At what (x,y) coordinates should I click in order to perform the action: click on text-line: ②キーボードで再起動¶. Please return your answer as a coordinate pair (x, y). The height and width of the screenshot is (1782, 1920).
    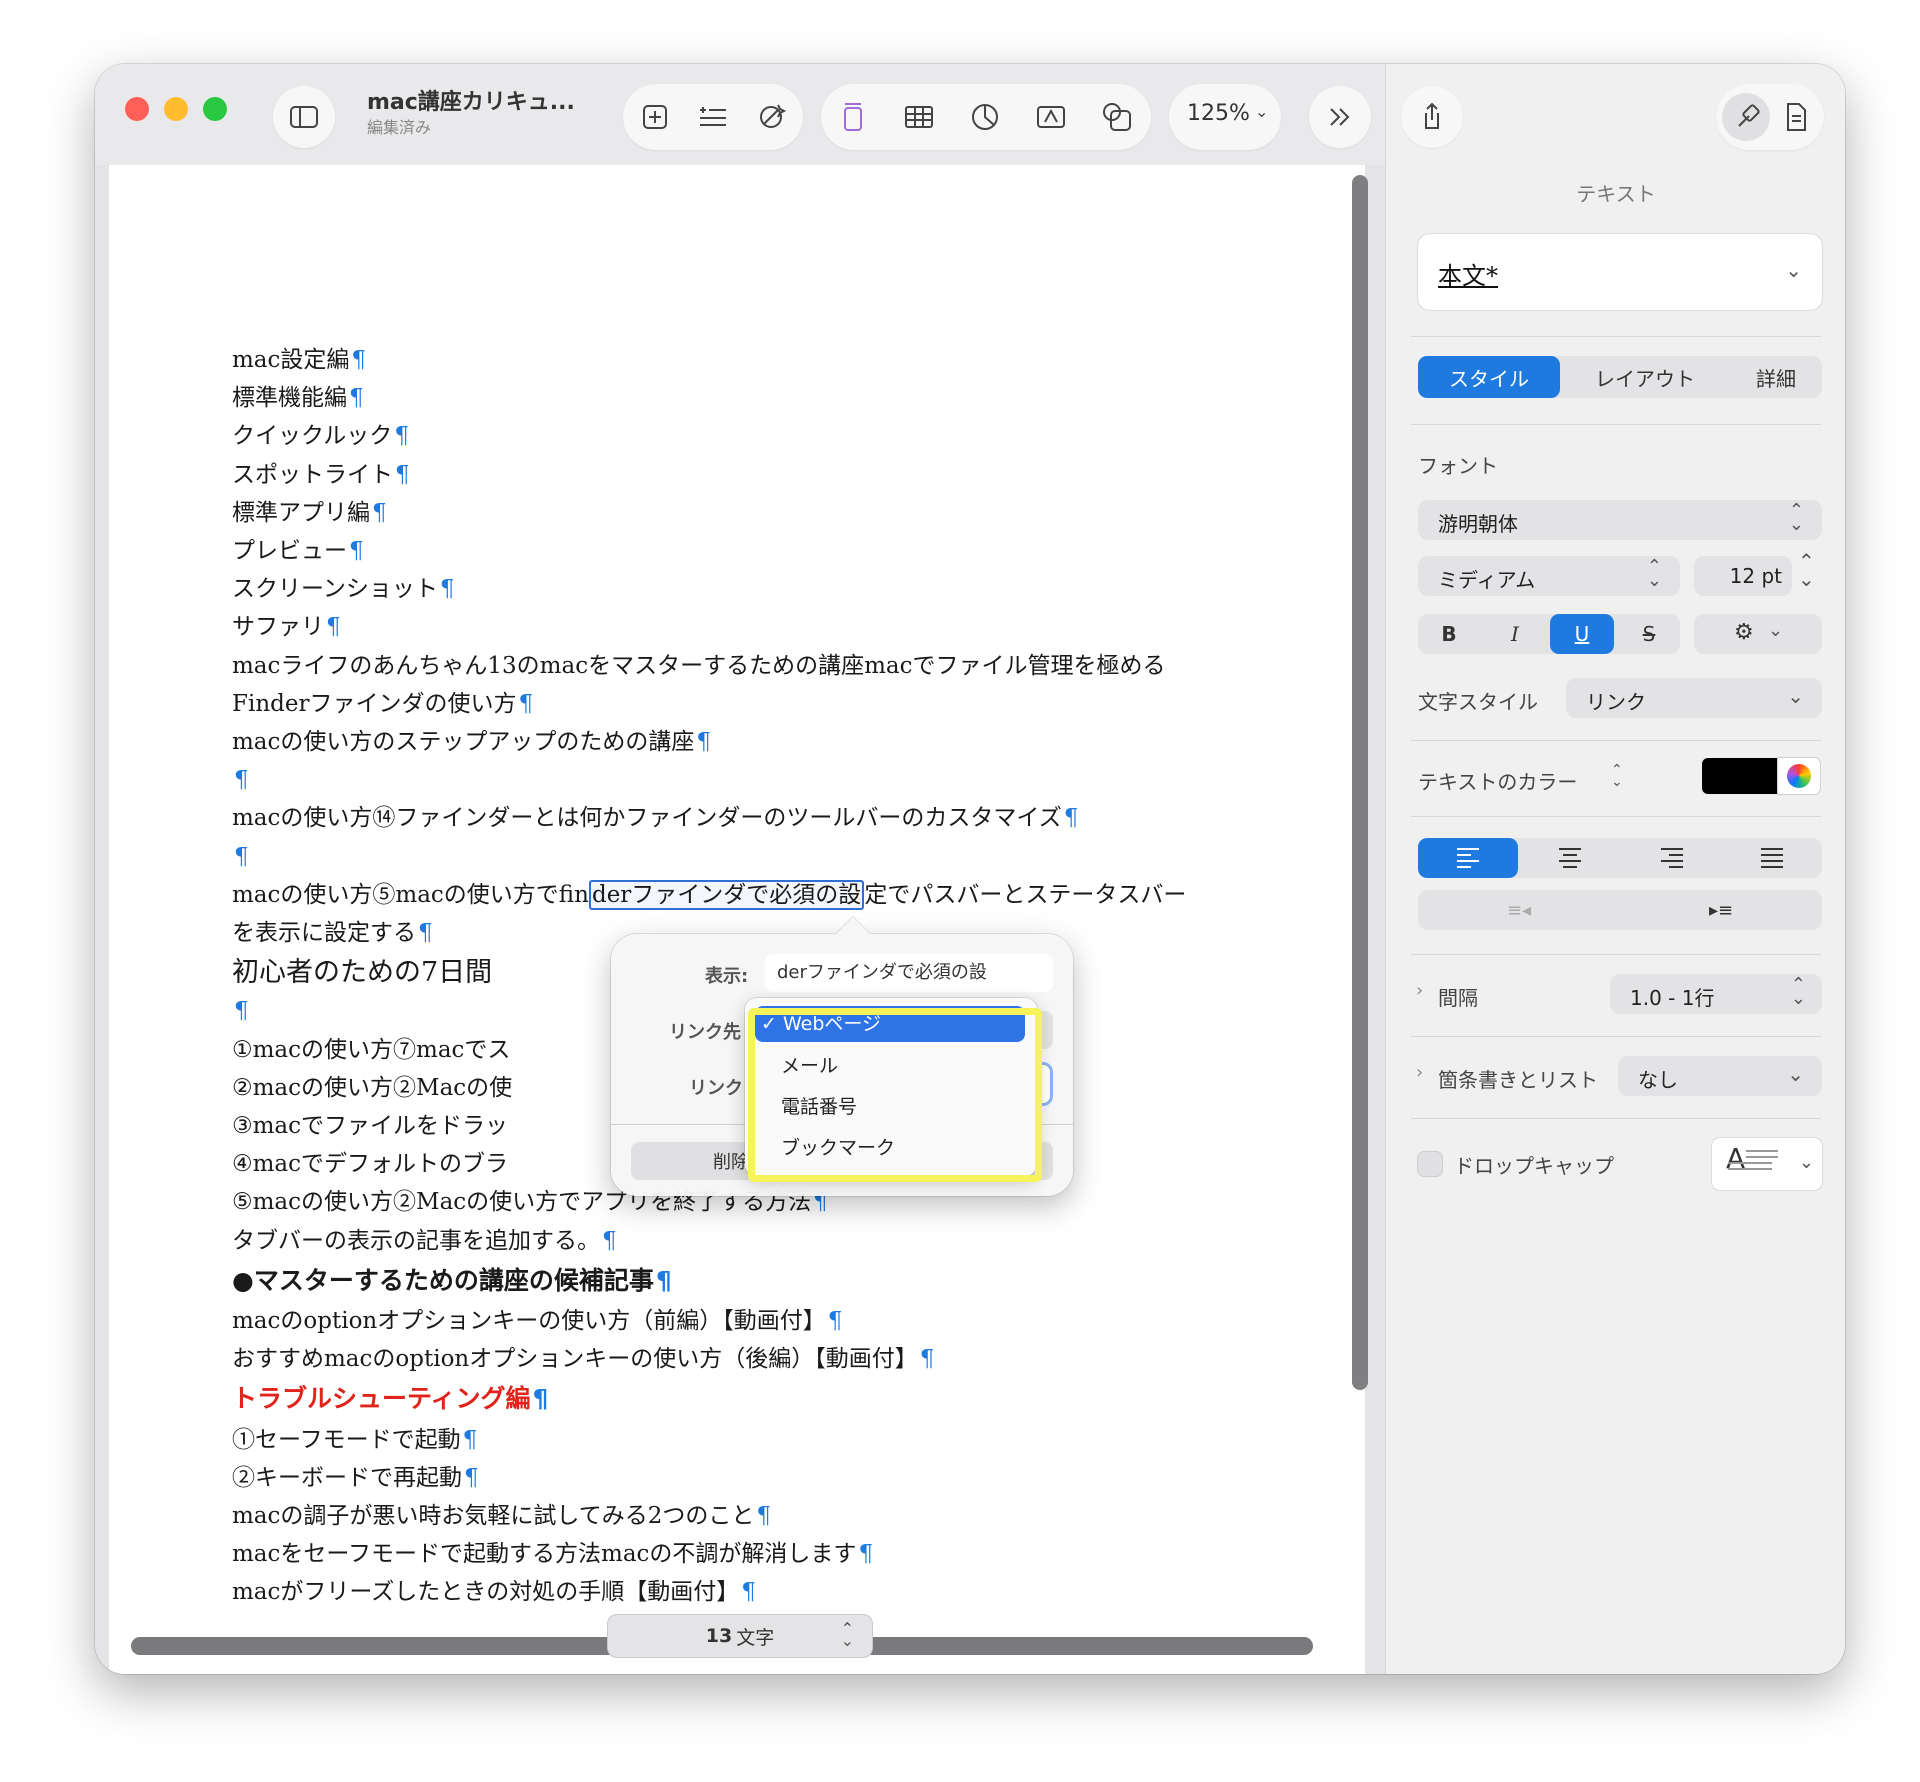
    Looking at the image, I should click on (355, 1478).